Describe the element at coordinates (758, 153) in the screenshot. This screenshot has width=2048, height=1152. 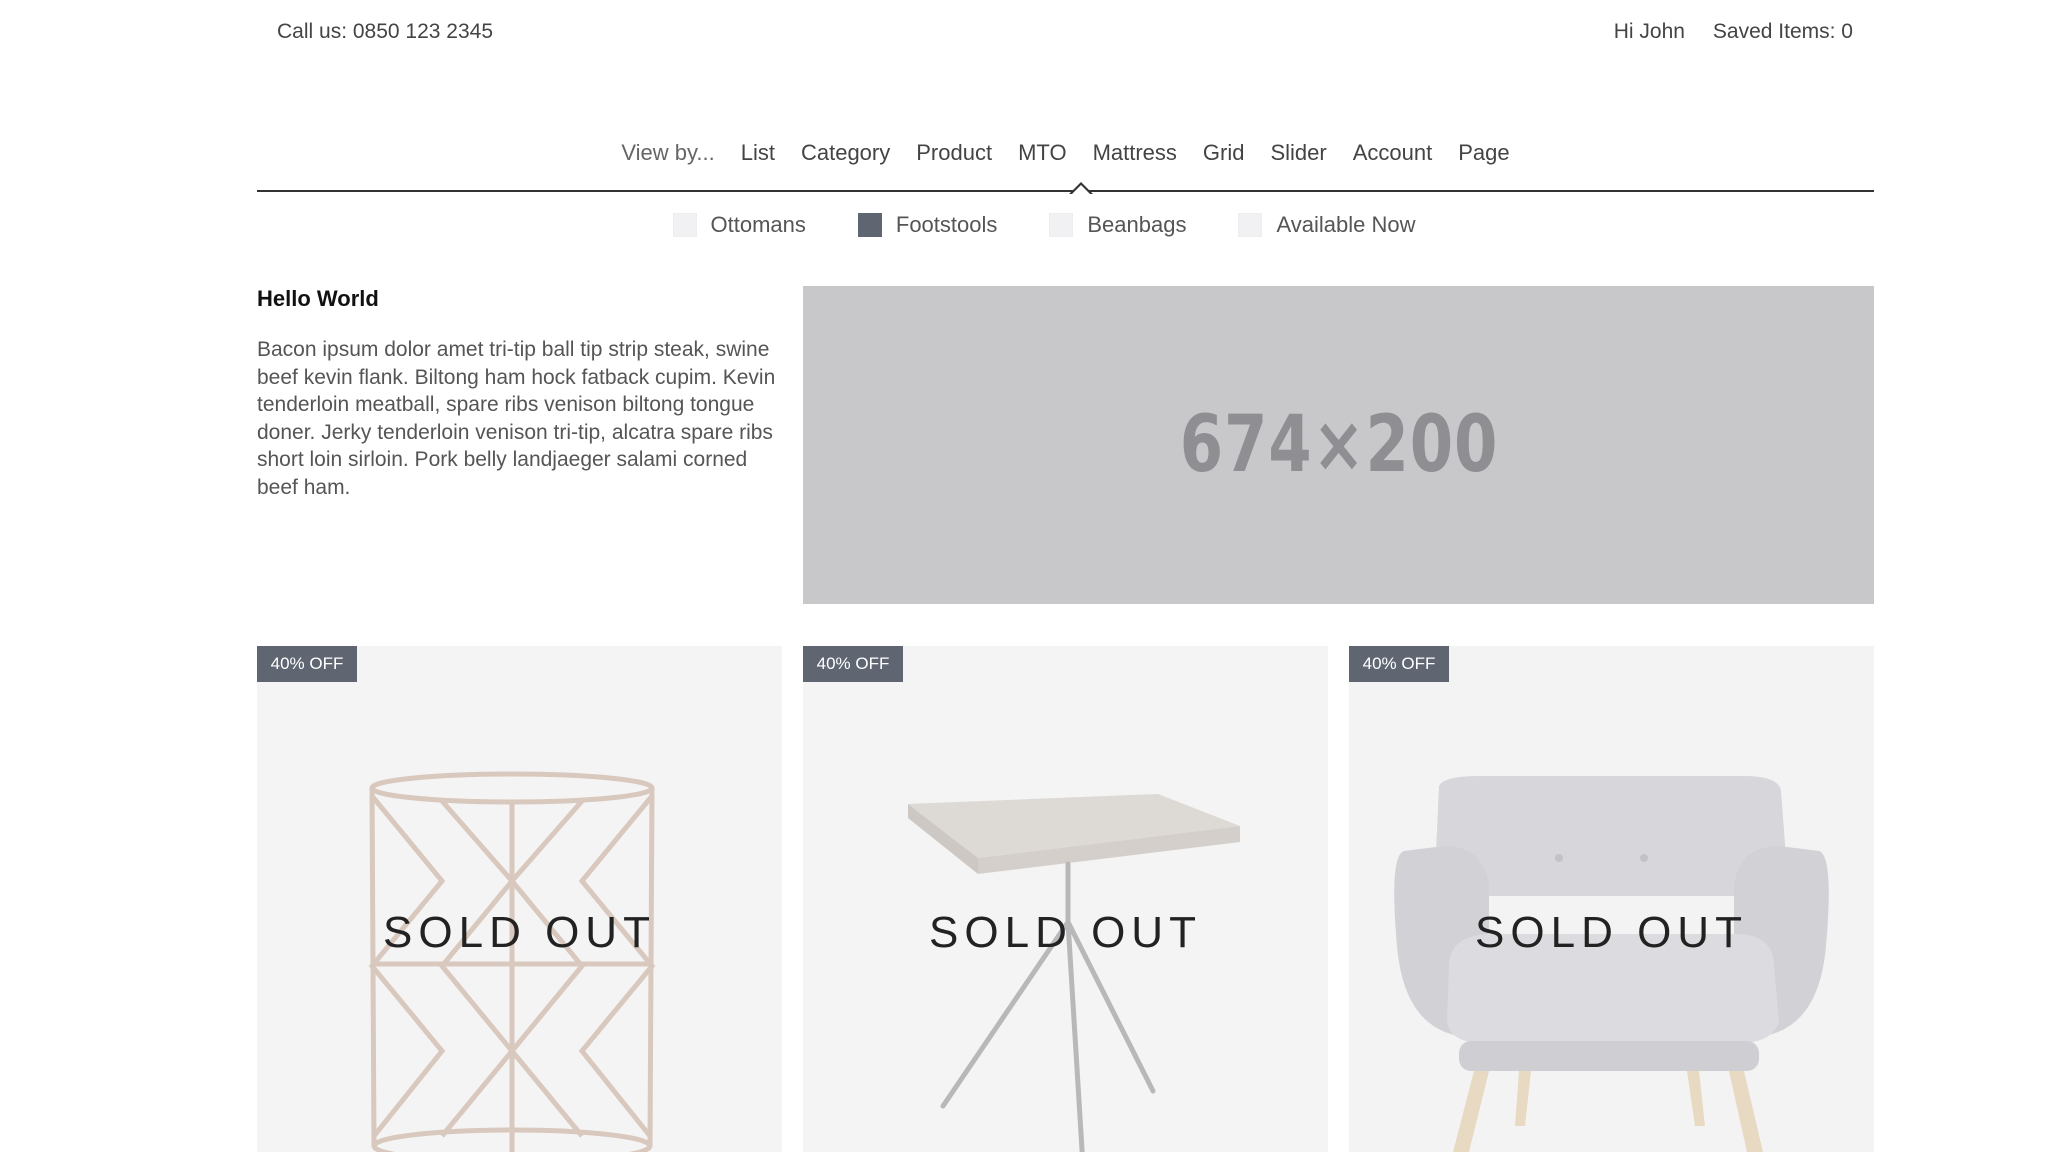
I see `nav-item-list: List` at that location.